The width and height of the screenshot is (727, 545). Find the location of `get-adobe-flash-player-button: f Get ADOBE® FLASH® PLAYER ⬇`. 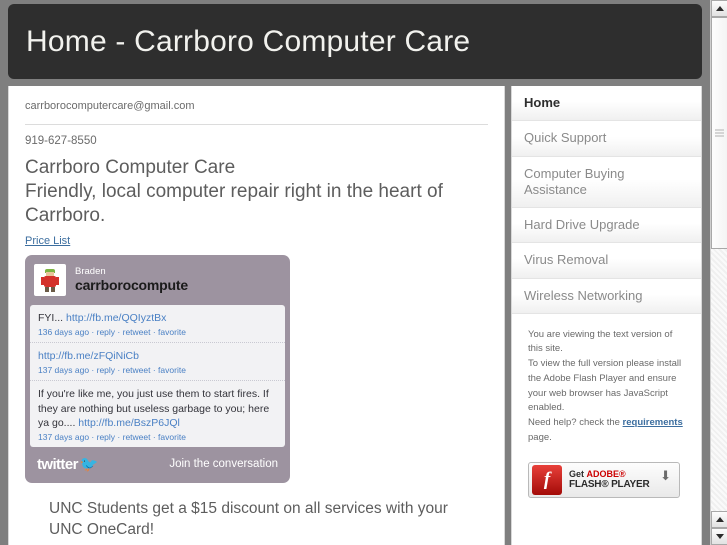

get-adobe-flash-player-button: f Get ADOBE® FLASH® PLAYER ⬇ is located at coordinates (604, 479).